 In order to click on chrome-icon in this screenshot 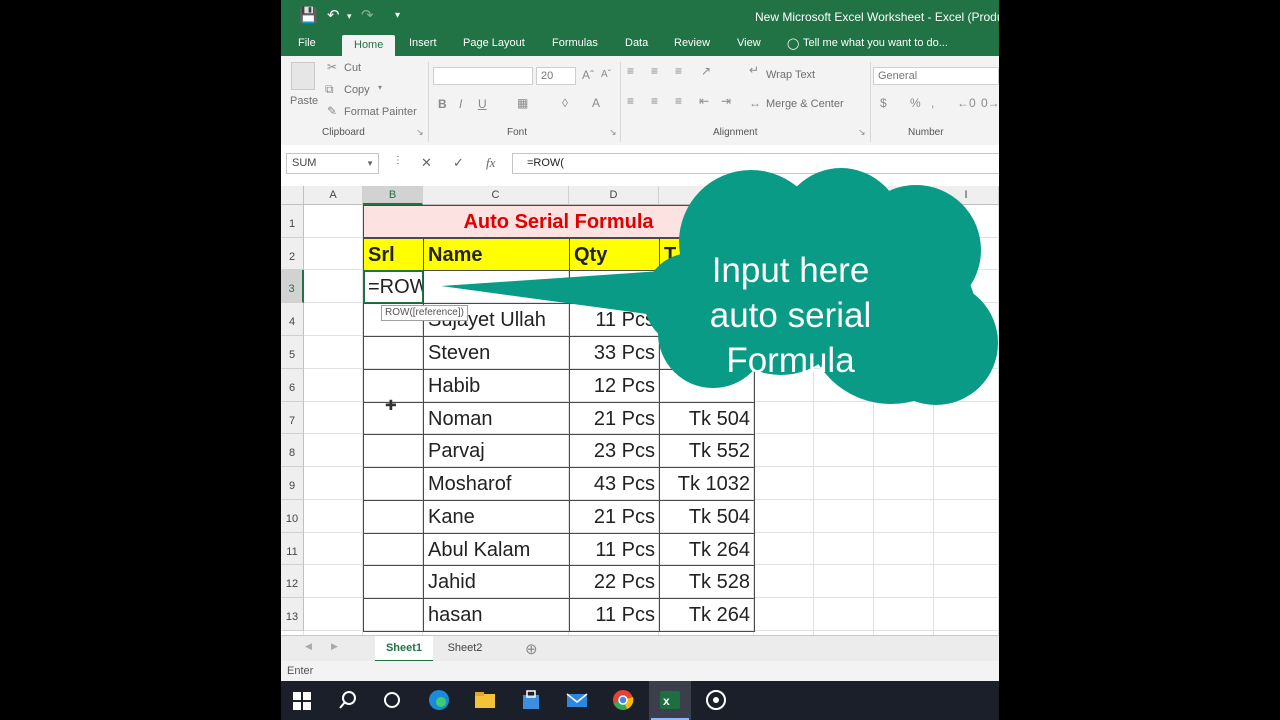, I will do `click(623, 700)`.